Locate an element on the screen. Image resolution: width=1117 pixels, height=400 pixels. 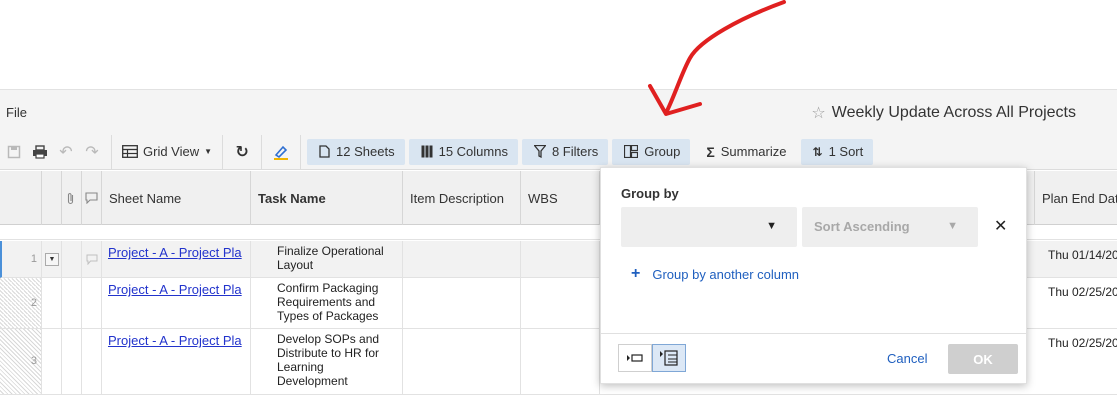
grid-icon is located at coordinates (130, 151).